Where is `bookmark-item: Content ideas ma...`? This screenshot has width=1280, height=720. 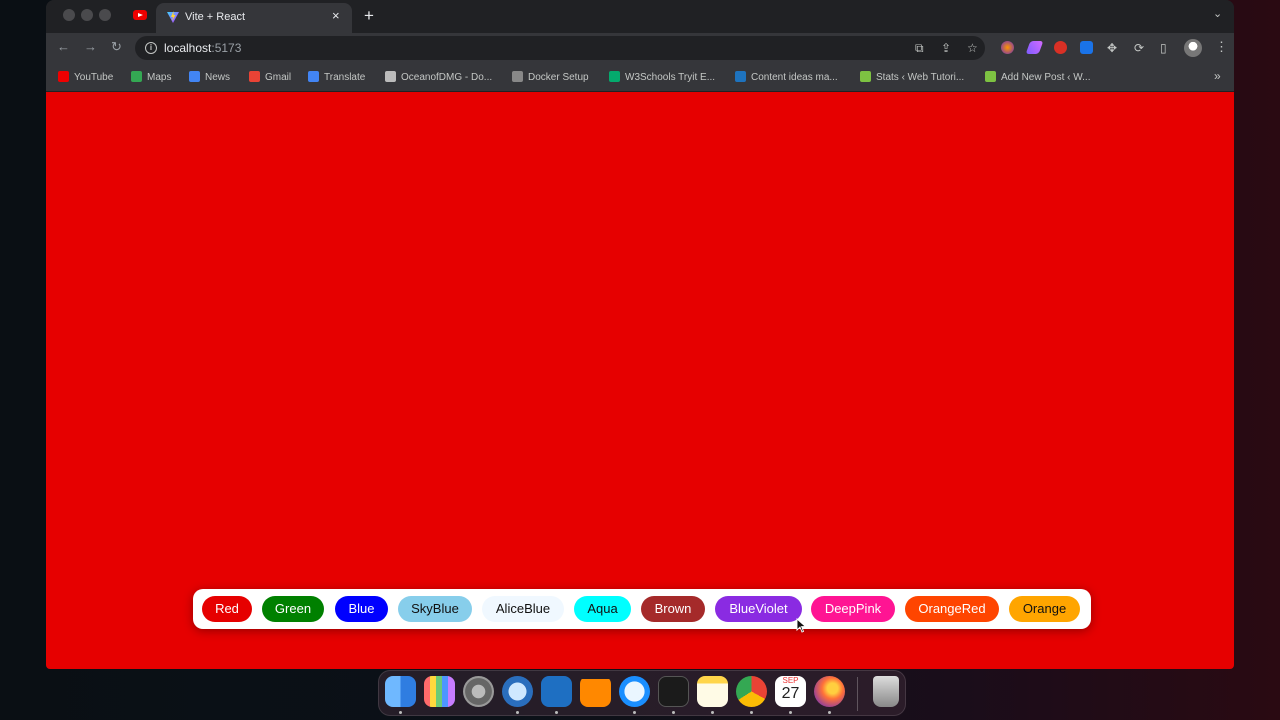
bookmark-item: Content ideas ma... is located at coordinates (786, 77).